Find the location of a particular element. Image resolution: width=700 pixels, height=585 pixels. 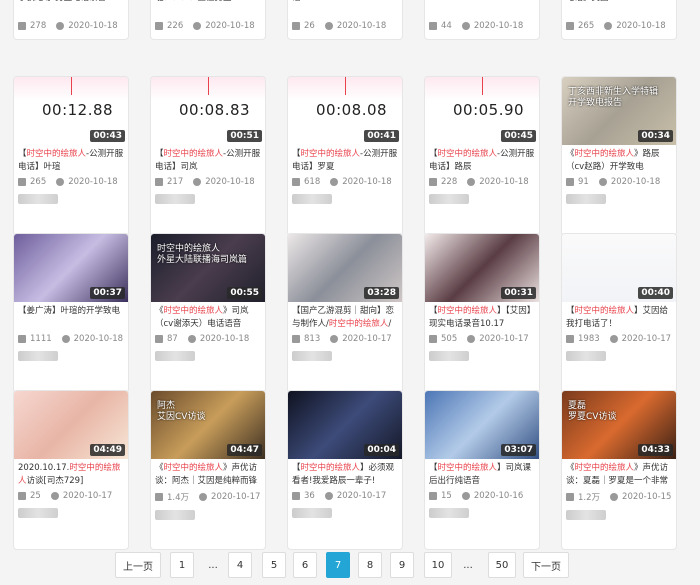

page-10: 10 is located at coordinates (438, 565).